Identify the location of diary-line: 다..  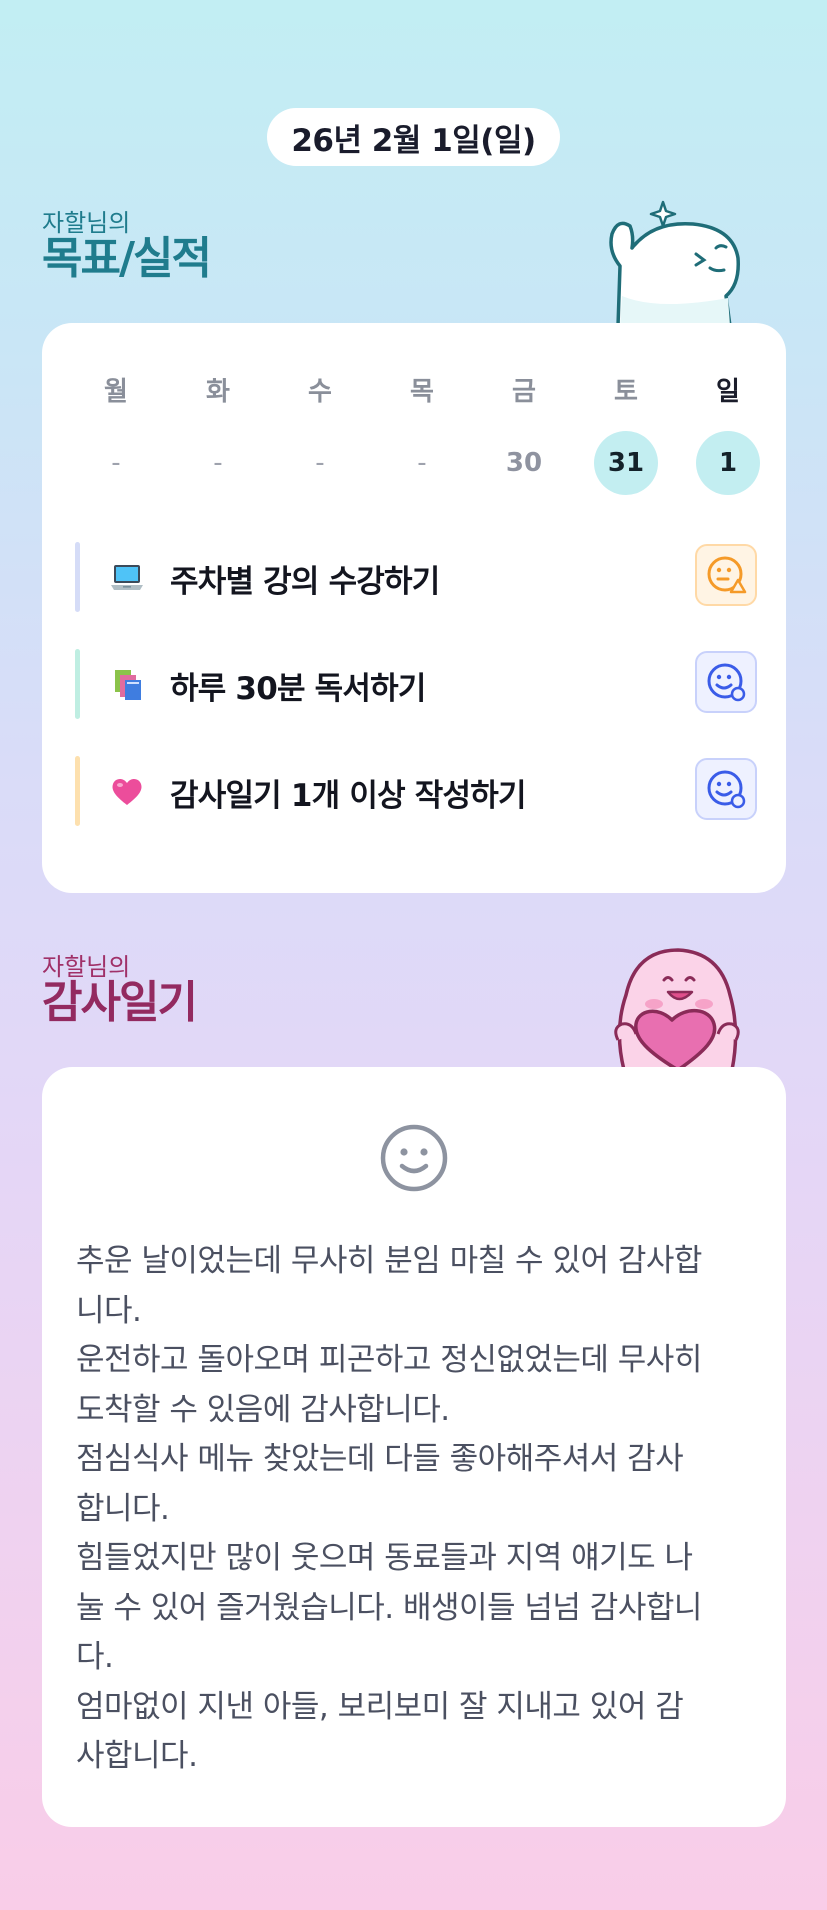
(95, 1657).